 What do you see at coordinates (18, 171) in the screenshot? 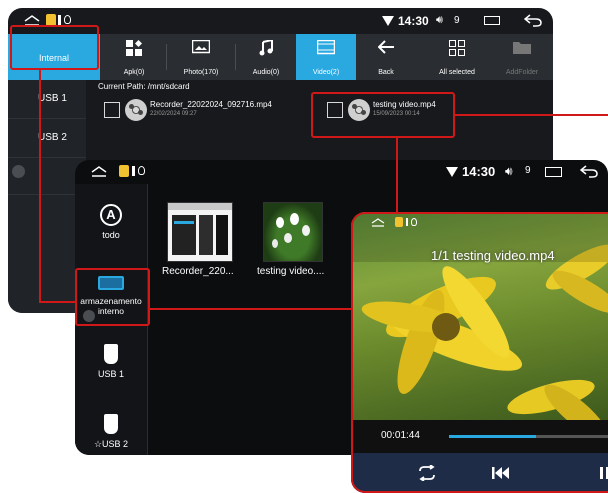
I see `floating-dot` at bounding box center [18, 171].